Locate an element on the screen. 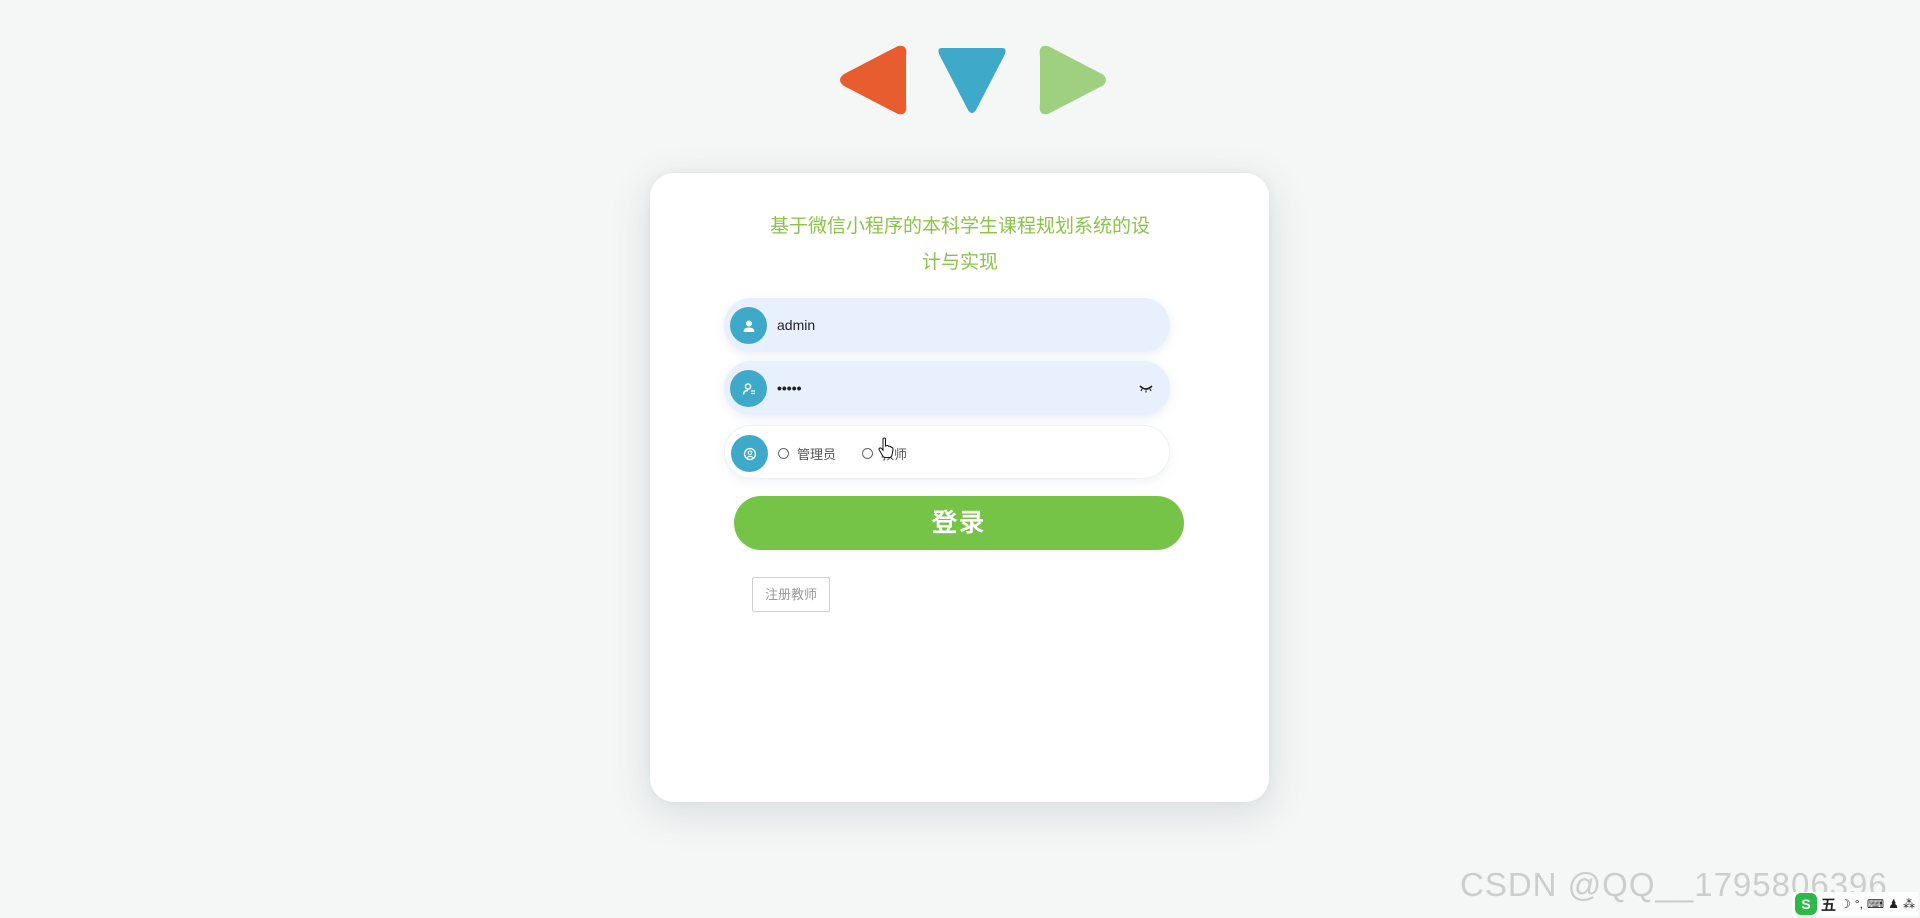 The width and height of the screenshot is (1920, 918). role-option-admin-label: 管理员 is located at coordinates (817, 454).